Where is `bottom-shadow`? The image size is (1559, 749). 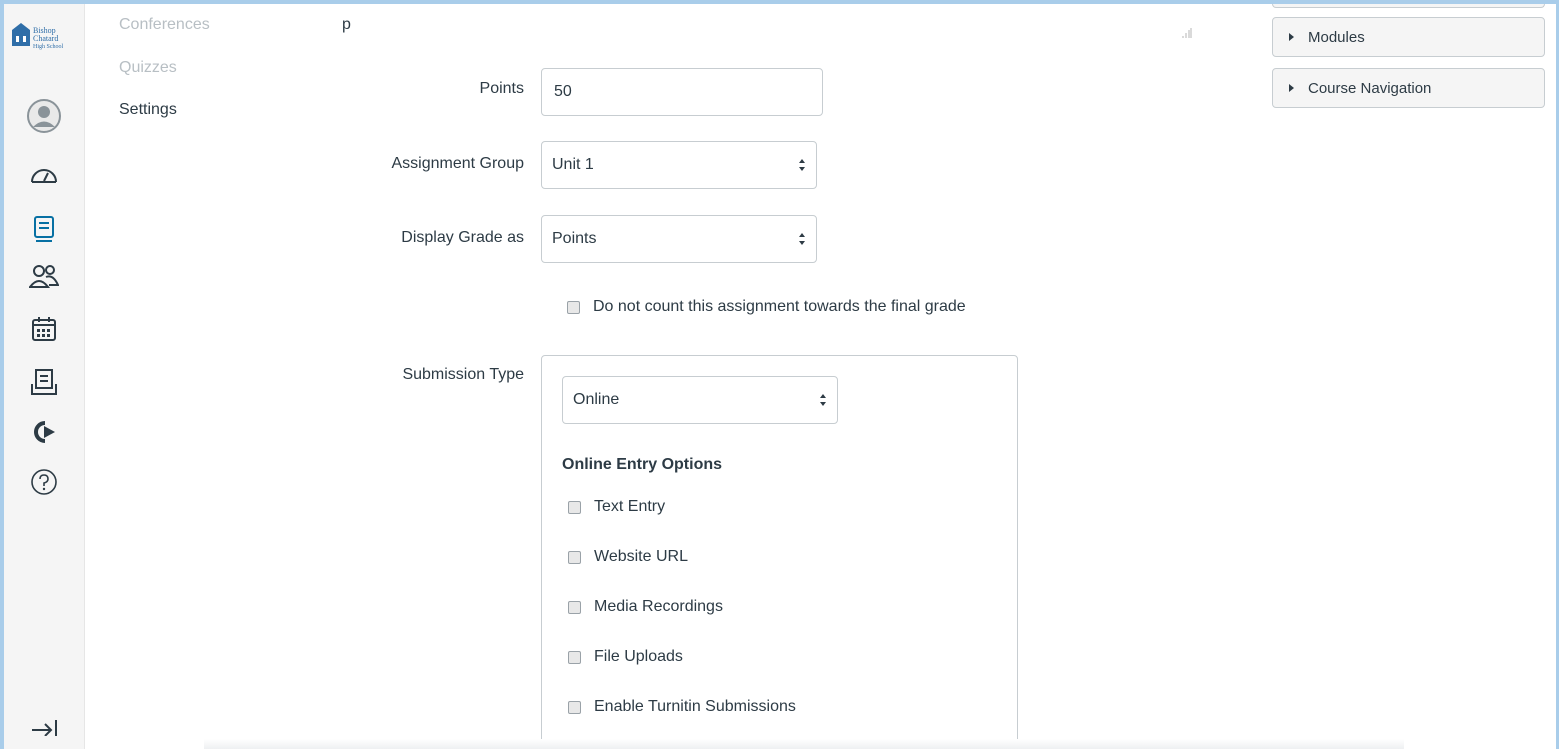 bottom-shadow is located at coordinates (804, 744).